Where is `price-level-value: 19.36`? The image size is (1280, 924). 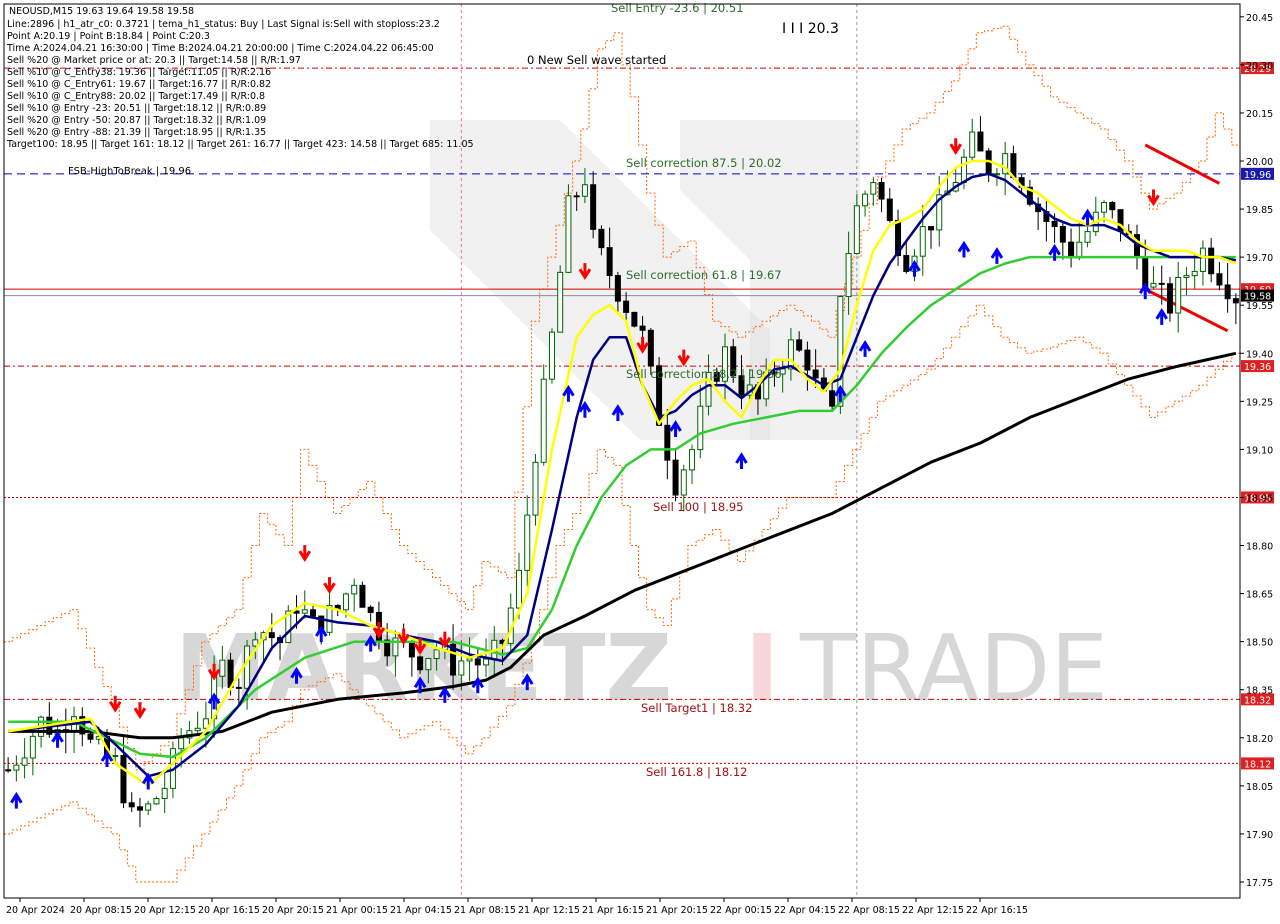
price-level-value: 19.36 is located at coordinates (1257, 367).